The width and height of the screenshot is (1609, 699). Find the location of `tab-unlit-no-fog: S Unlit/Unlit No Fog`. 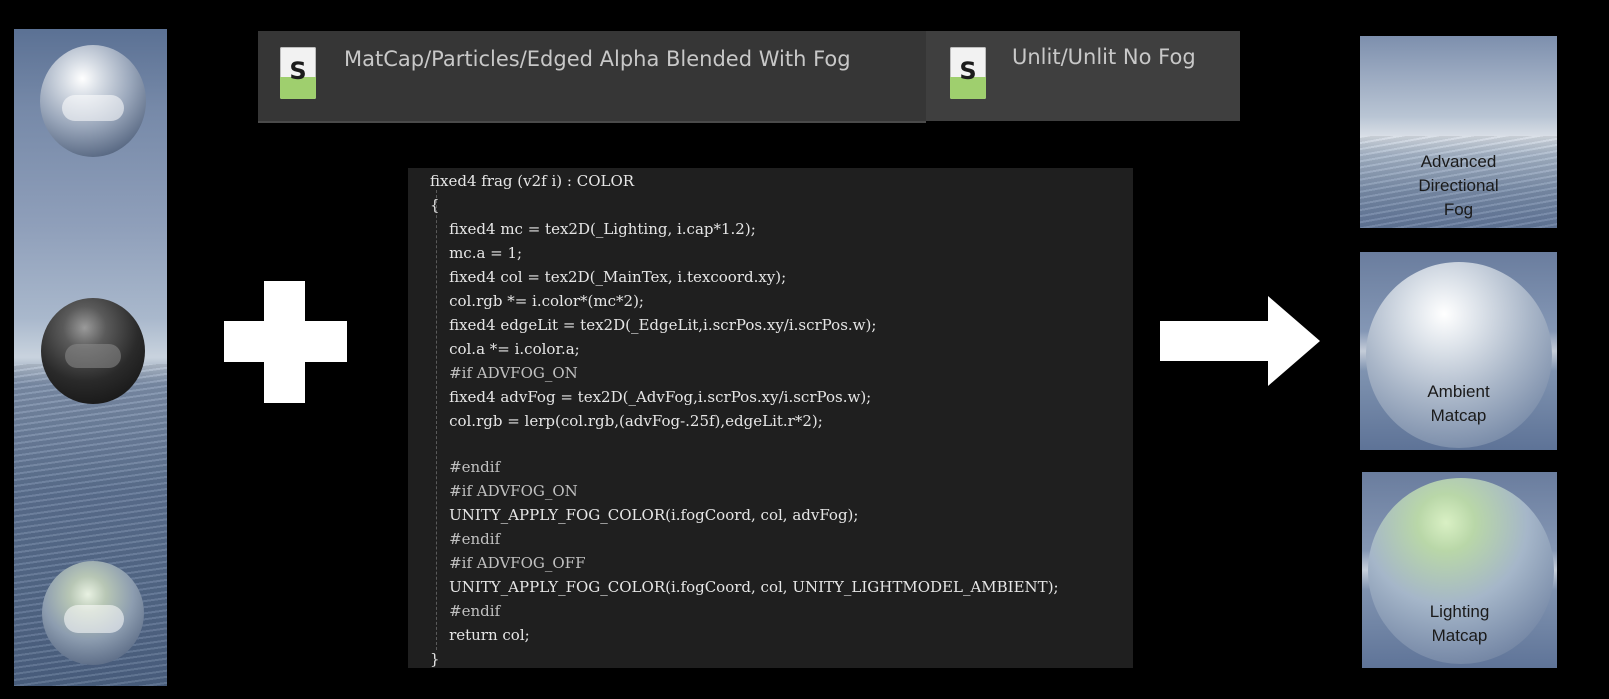

tab-unlit-no-fog: S Unlit/Unlit No Fog is located at coordinates (1083, 76).